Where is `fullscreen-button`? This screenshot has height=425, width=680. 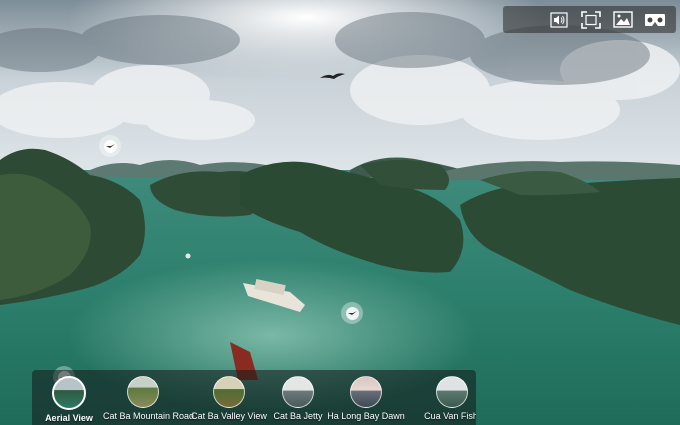 fullscreen-button is located at coordinates (591, 20).